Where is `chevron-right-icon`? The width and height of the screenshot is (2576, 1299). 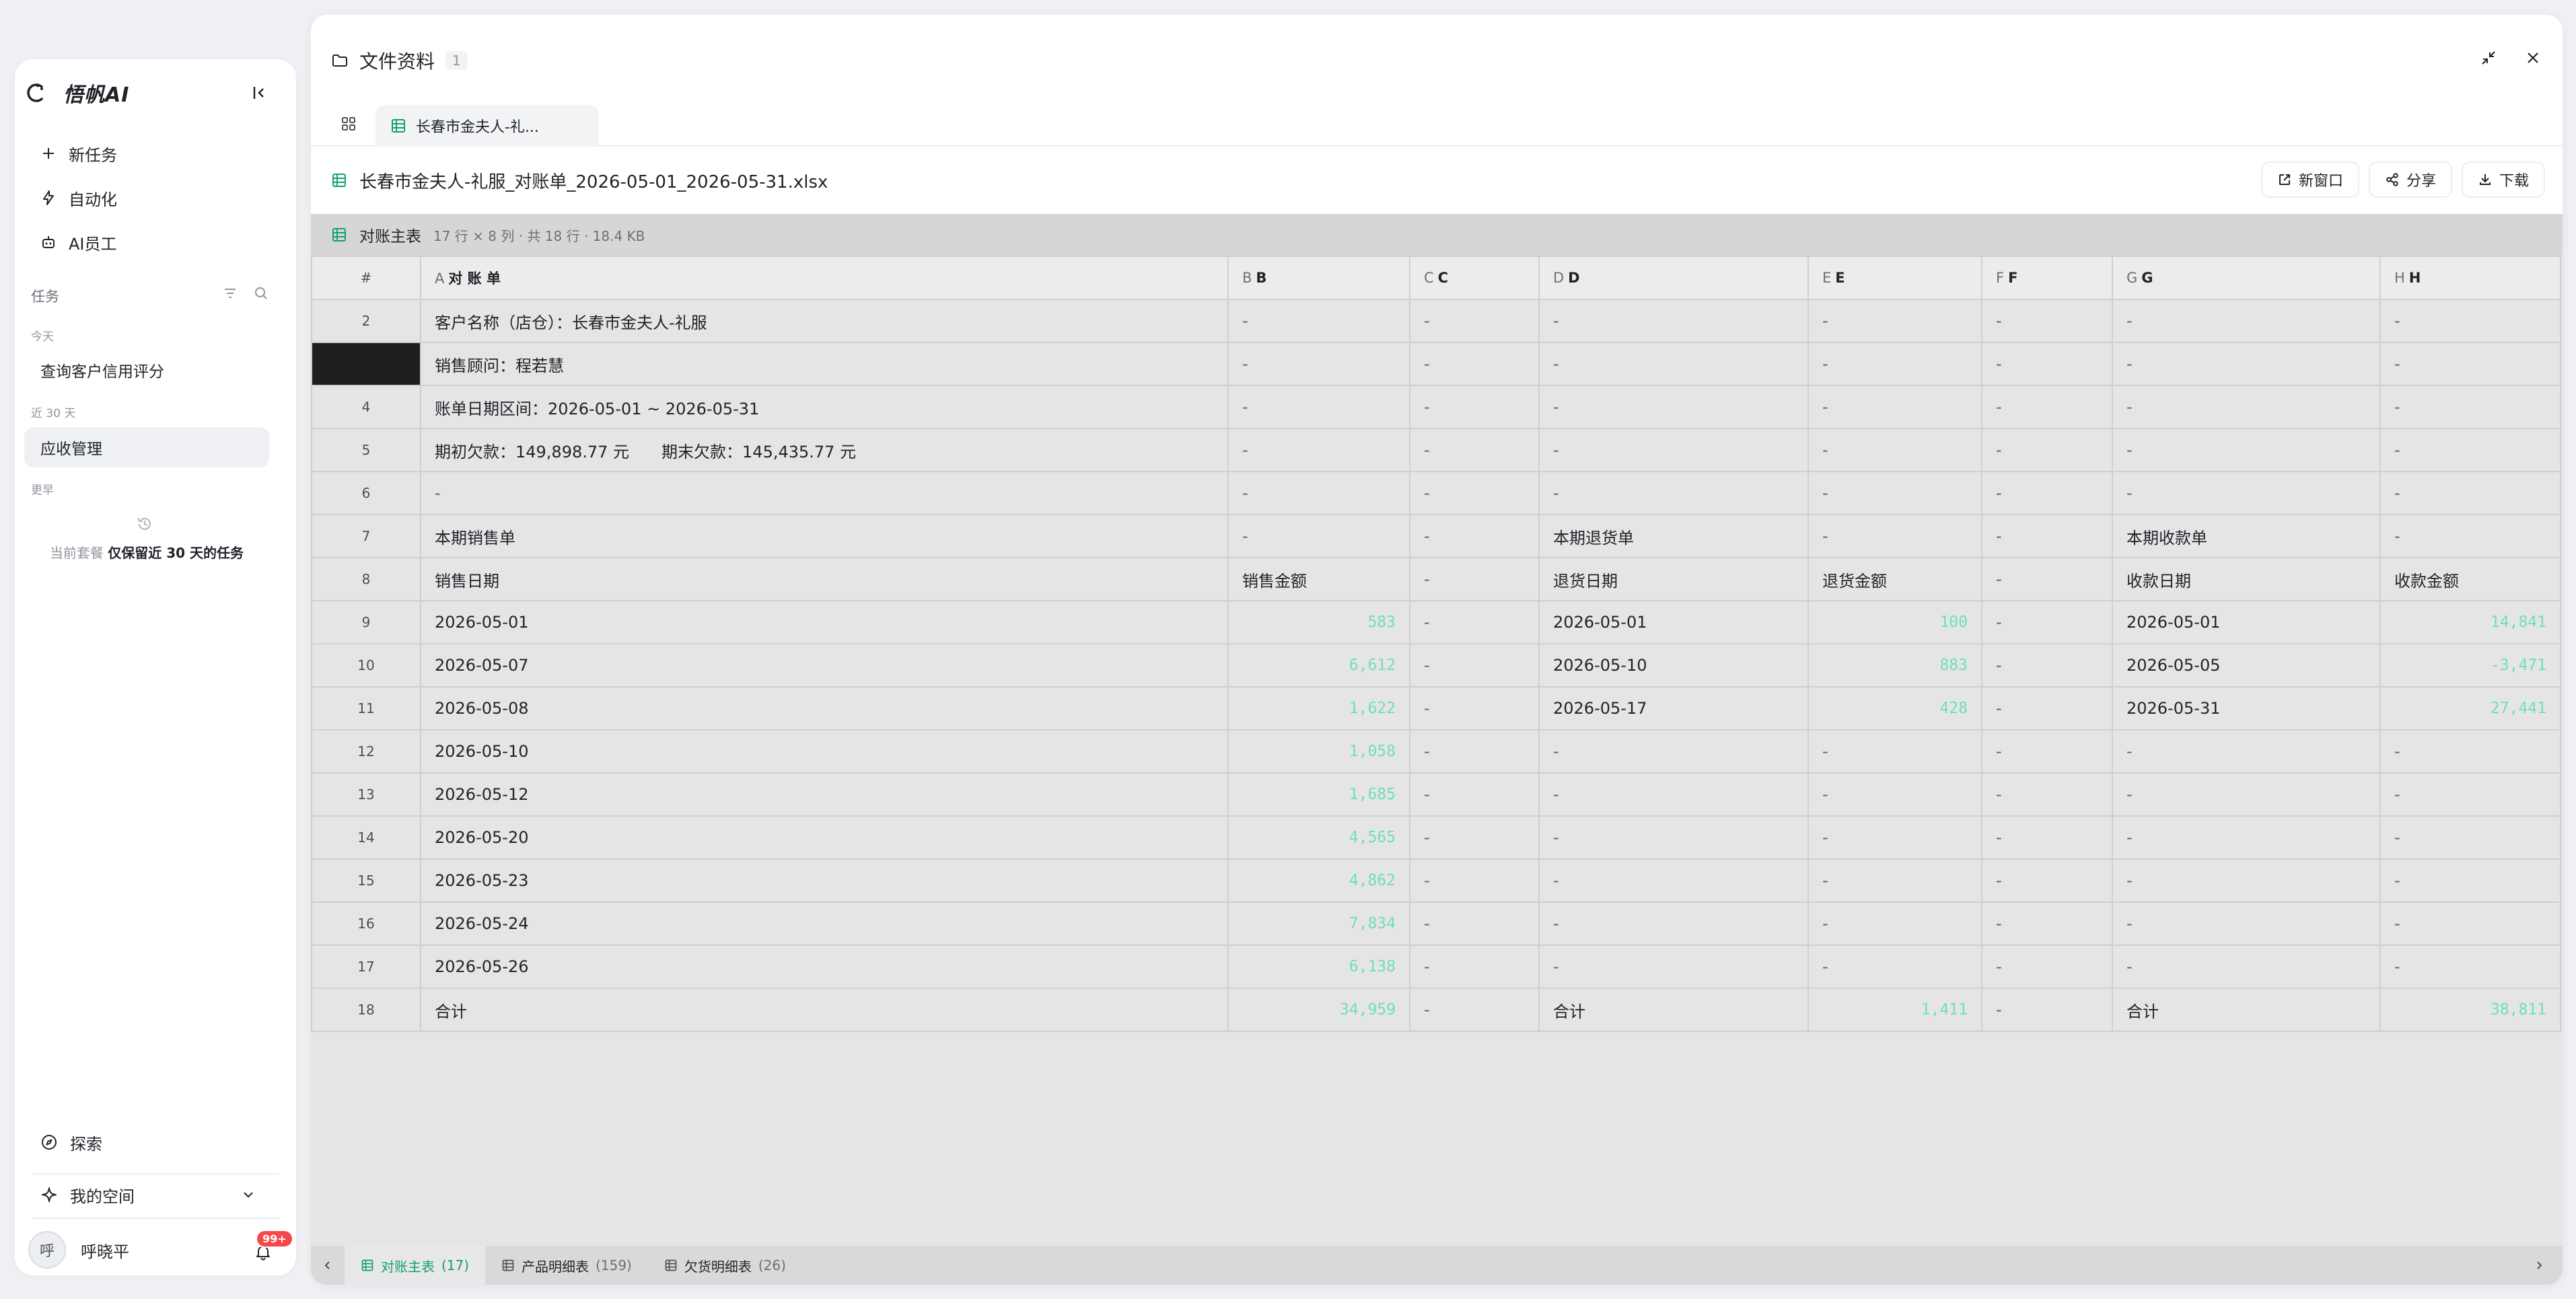
chevron-right-icon is located at coordinates (2539, 1265).